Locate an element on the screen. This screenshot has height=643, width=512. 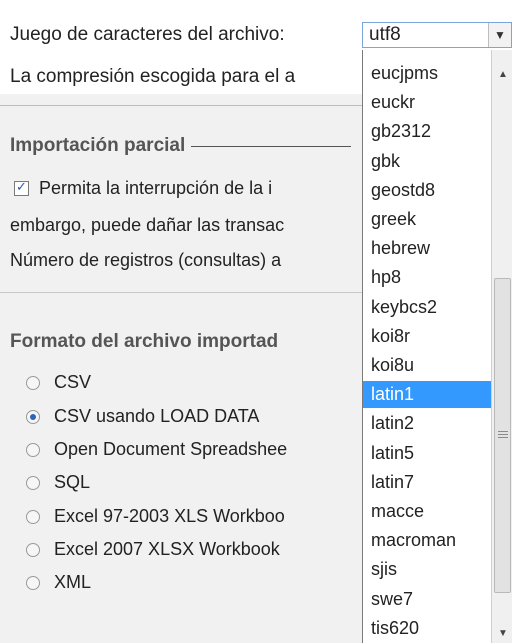
legend-rule is located at coordinates (271, 146).